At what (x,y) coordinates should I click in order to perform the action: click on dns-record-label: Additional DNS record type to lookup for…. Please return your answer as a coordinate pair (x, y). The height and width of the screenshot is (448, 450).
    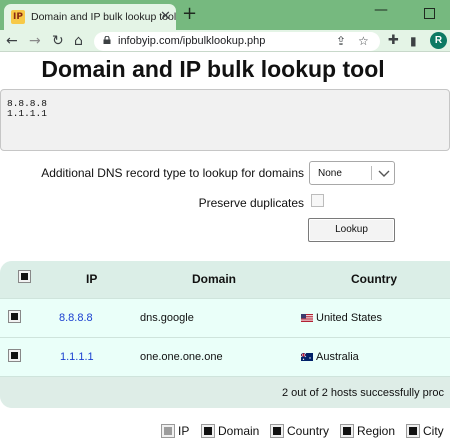
    Looking at the image, I should click on (172, 173).